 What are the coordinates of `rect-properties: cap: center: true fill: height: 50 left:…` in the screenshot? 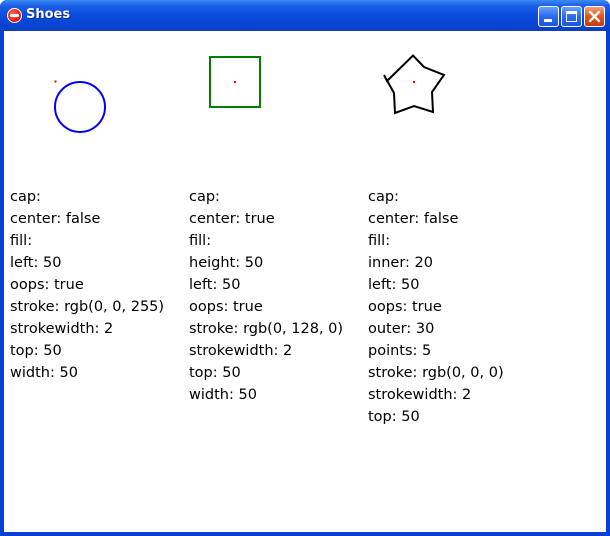 It's located at (266, 296).